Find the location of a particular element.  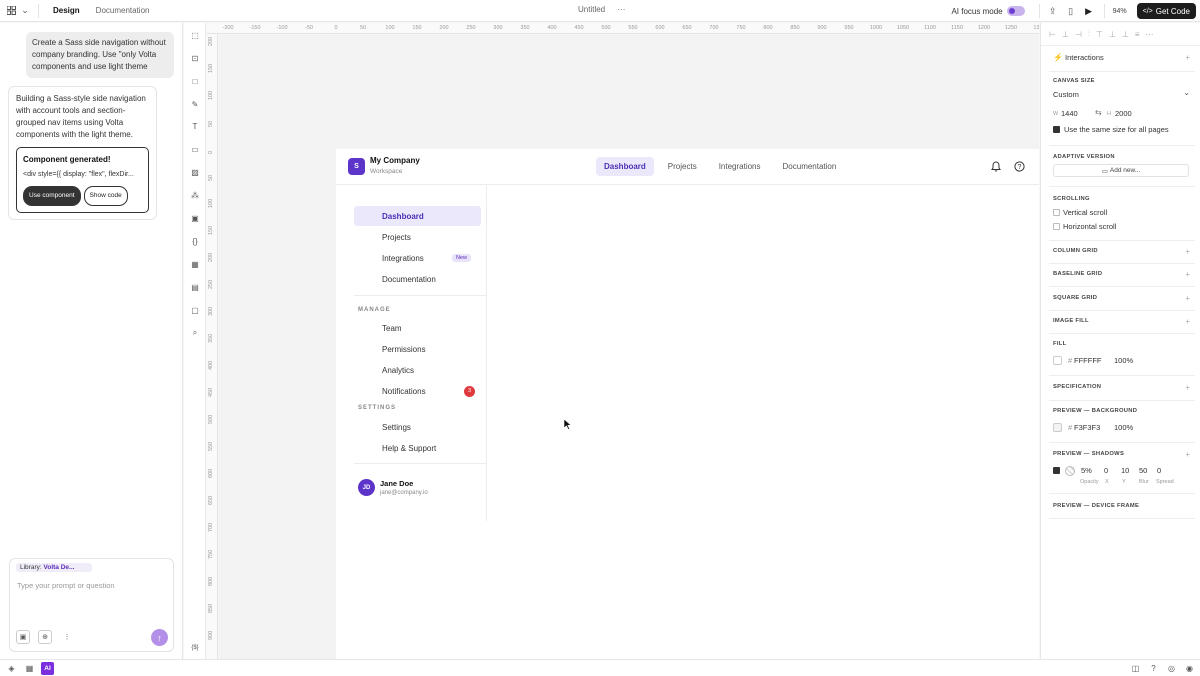

tab-documentation: Documentation is located at coordinates (123, 10).